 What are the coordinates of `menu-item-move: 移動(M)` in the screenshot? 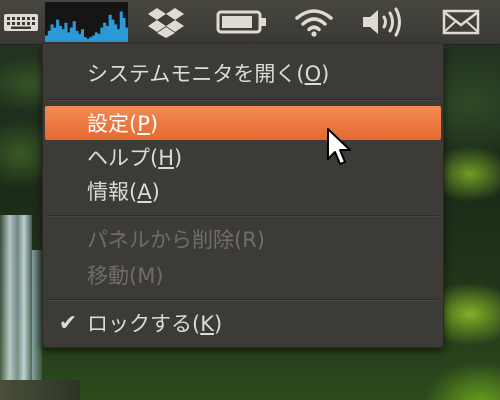 It's located at (243, 275).